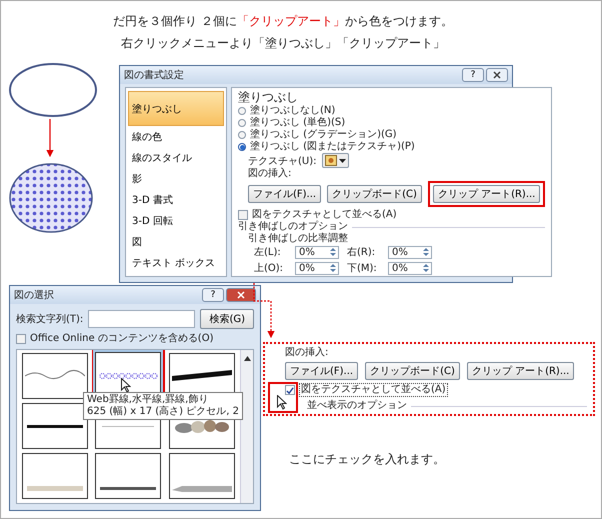 The height and width of the screenshot is (519, 602). Describe the element at coordinates (50, 319) in the screenshot. I see `field-label: 検索文字列(T):` at that location.